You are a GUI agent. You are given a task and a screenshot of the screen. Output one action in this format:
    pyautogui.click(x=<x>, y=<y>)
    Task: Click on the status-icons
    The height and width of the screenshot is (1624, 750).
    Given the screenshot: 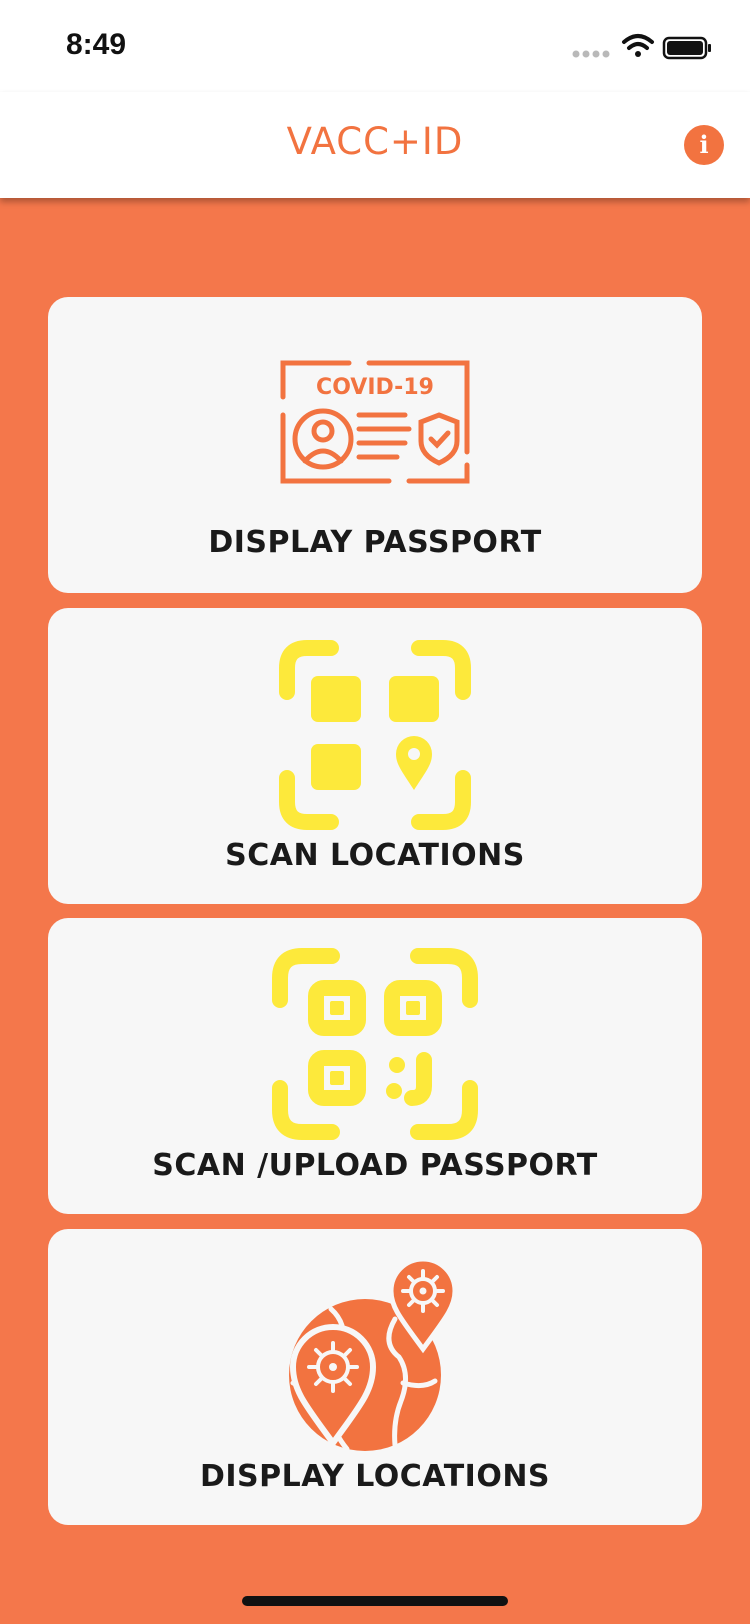 What is the action you would take?
    pyautogui.click(x=641, y=47)
    